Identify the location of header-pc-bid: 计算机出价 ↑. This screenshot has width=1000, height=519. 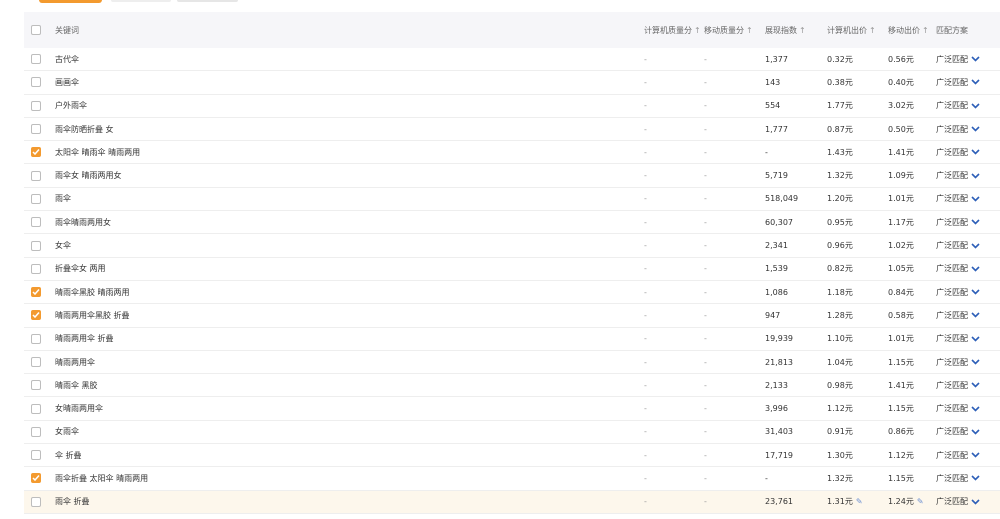
(851, 30).